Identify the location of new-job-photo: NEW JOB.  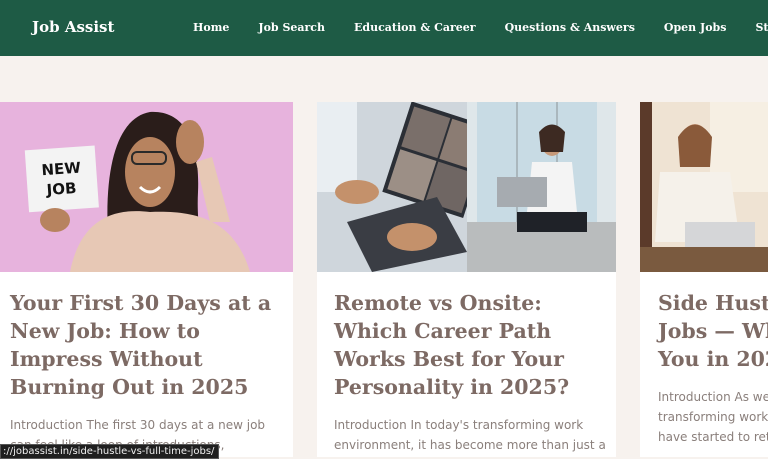
(146, 187).